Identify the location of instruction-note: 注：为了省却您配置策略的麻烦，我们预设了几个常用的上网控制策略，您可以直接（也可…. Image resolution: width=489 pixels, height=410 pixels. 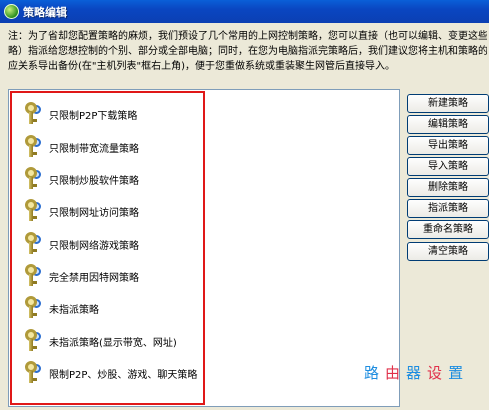
(247, 51).